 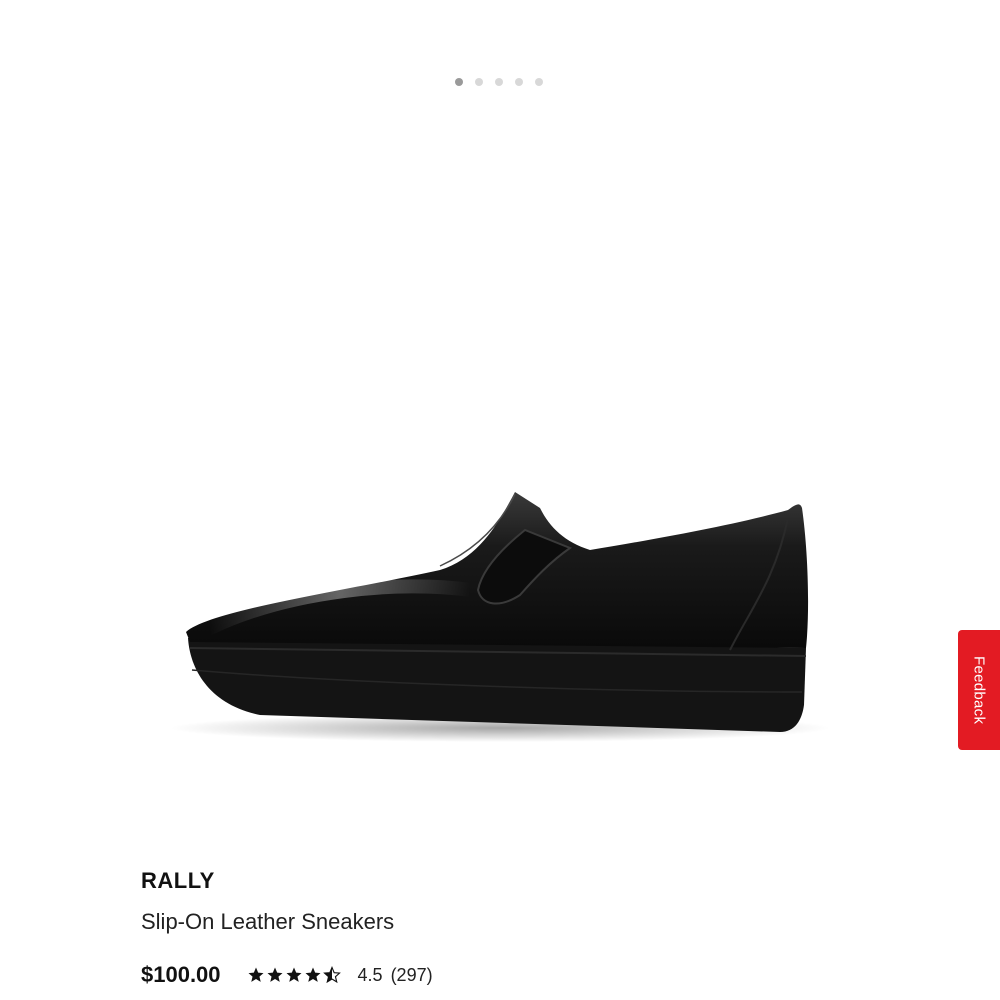 I want to click on feedback-tab: Feedback, so click(x=979, y=690).